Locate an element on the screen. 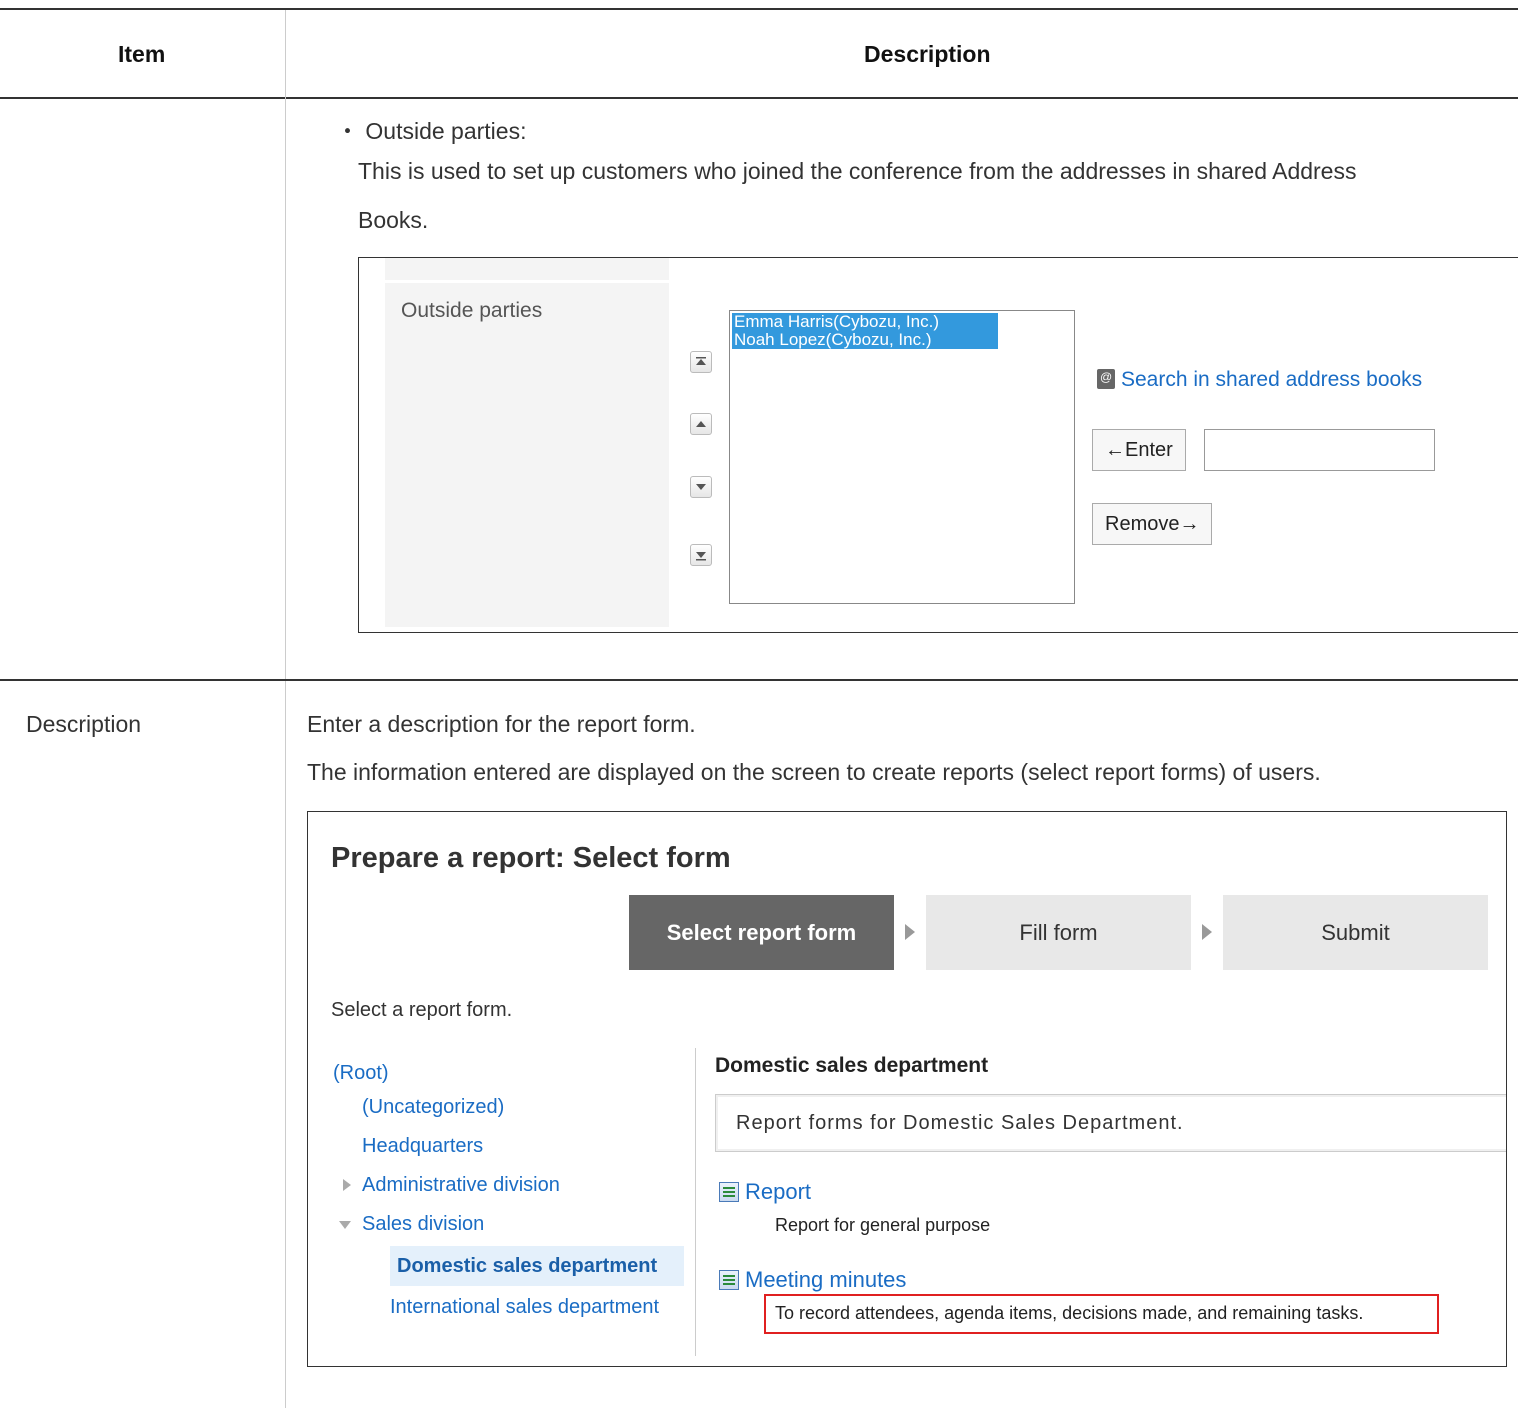 This screenshot has width=1518, height=1408. move-down-icon is located at coordinates (701, 487).